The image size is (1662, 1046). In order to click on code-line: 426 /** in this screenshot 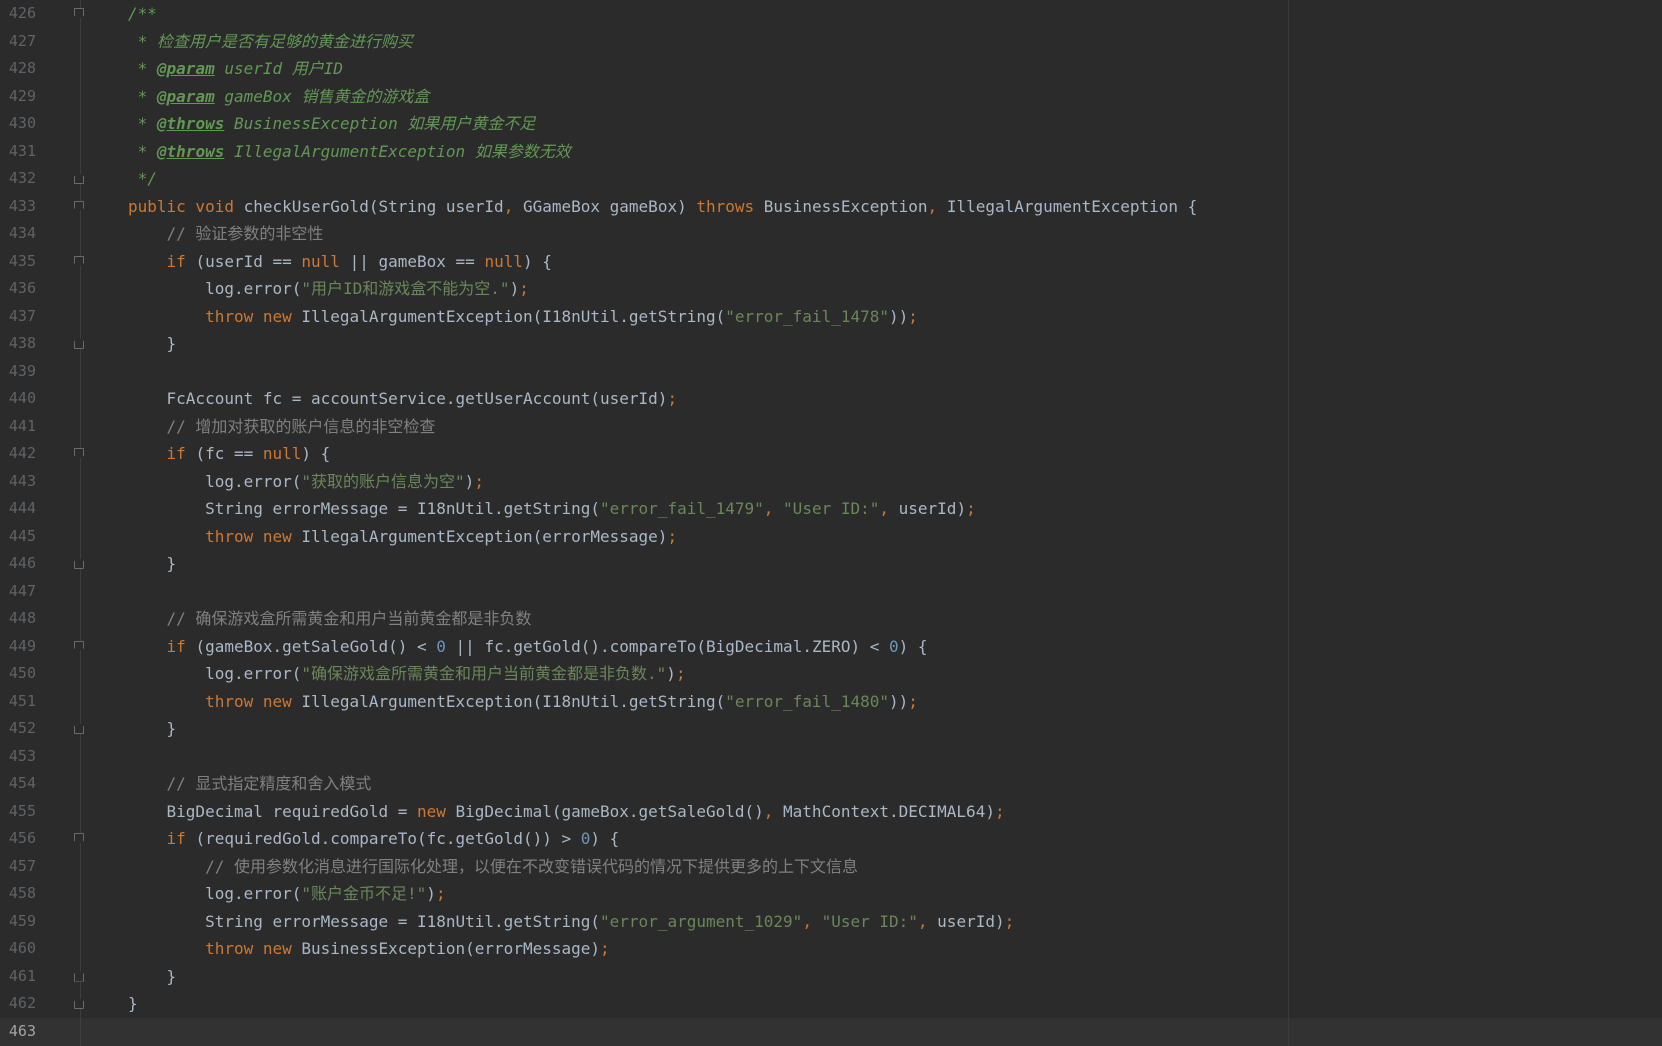, I will do `click(831, 14)`.